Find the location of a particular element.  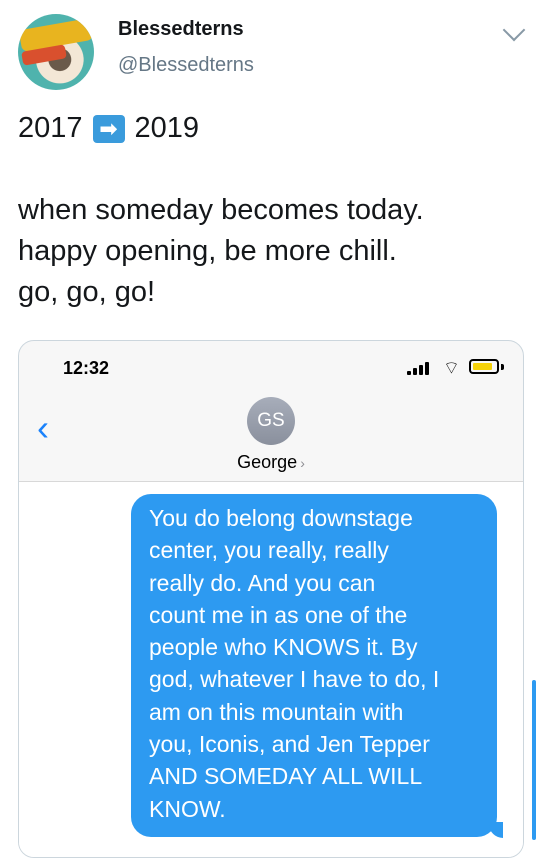

battery-icon is located at coordinates (484, 366).